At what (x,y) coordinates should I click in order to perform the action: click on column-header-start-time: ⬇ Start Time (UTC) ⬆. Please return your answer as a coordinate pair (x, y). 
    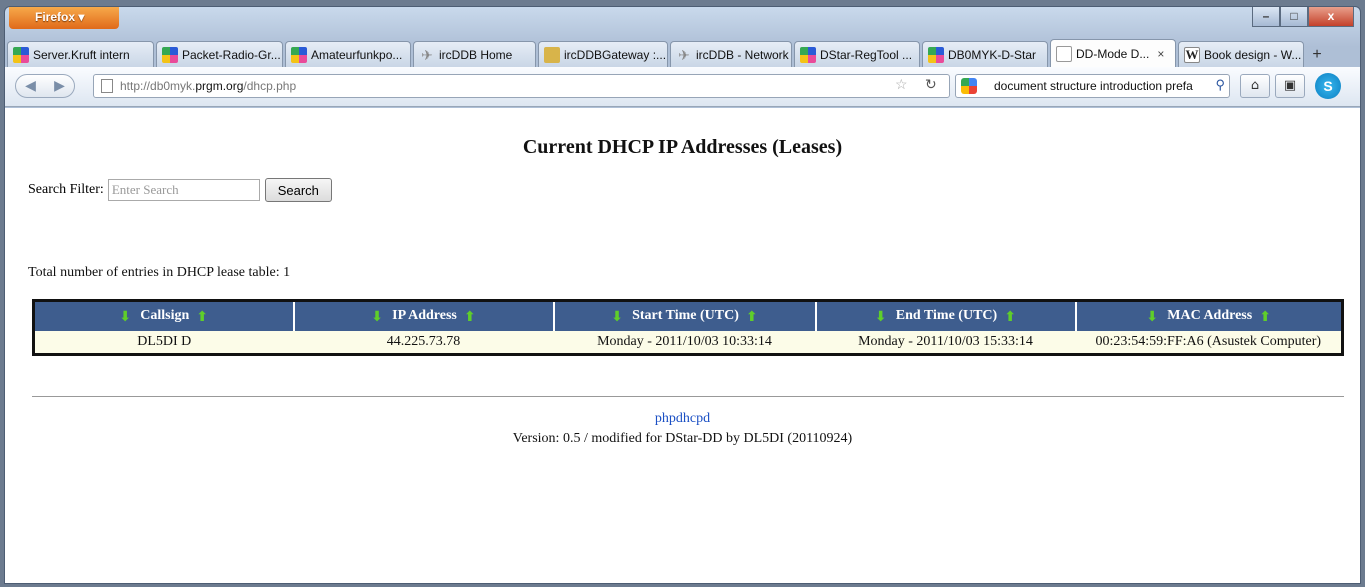
    Looking at the image, I should click on (685, 315).